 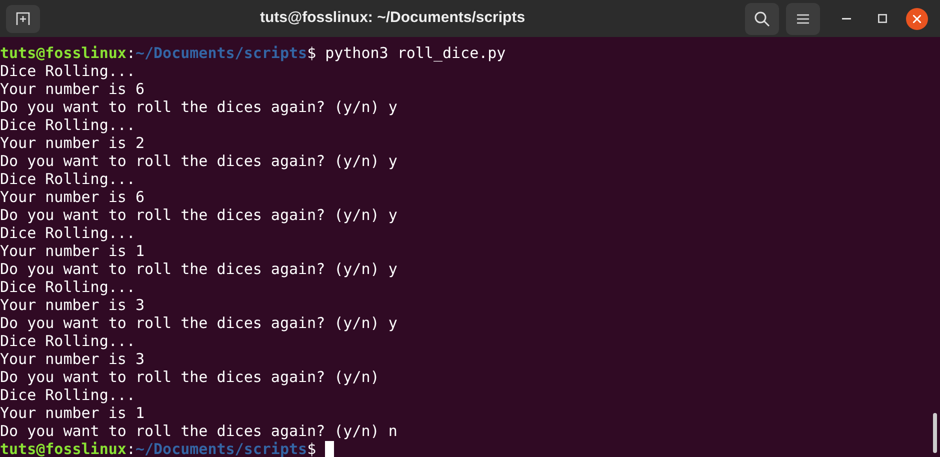 I want to click on search-icon, so click(x=762, y=18).